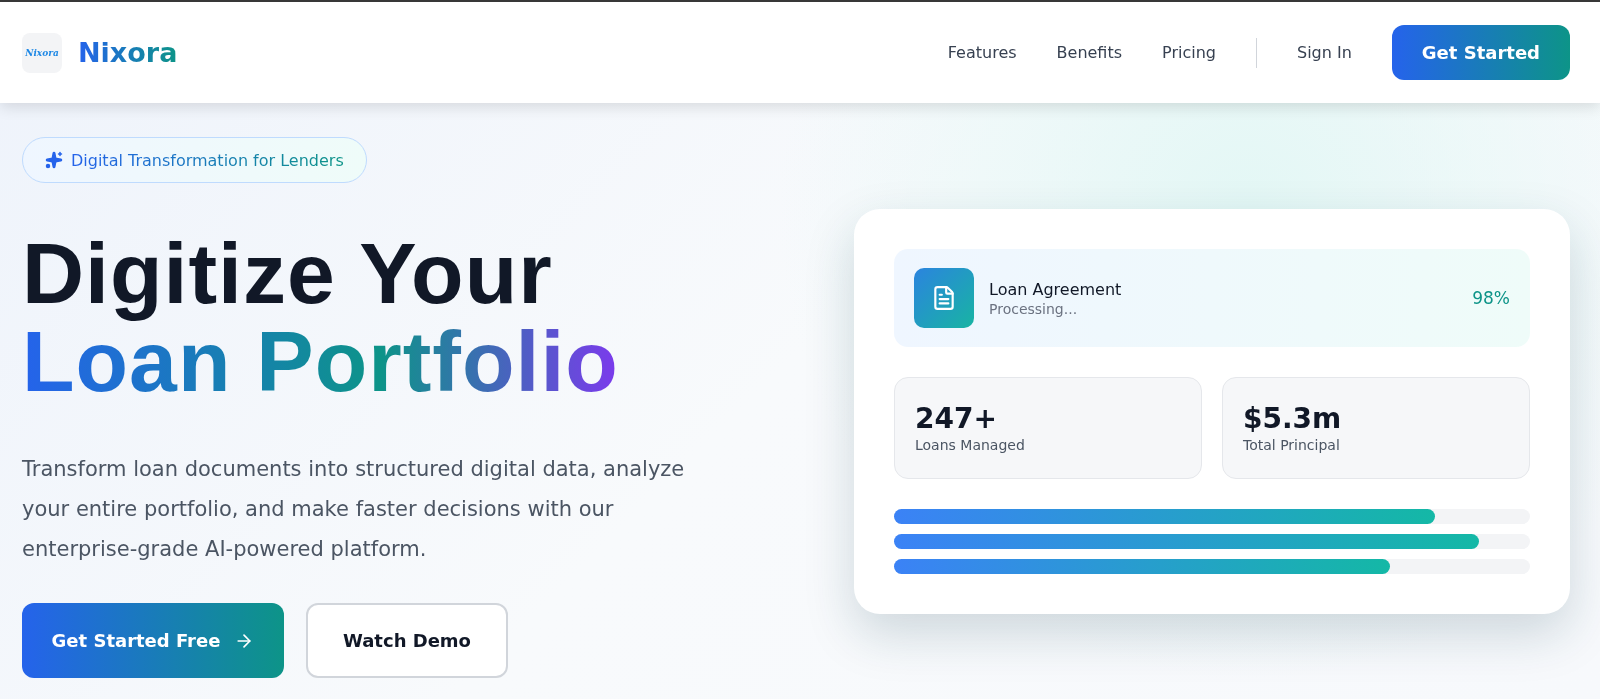  I want to click on progress-percent: 98%, so click(1491, 298).